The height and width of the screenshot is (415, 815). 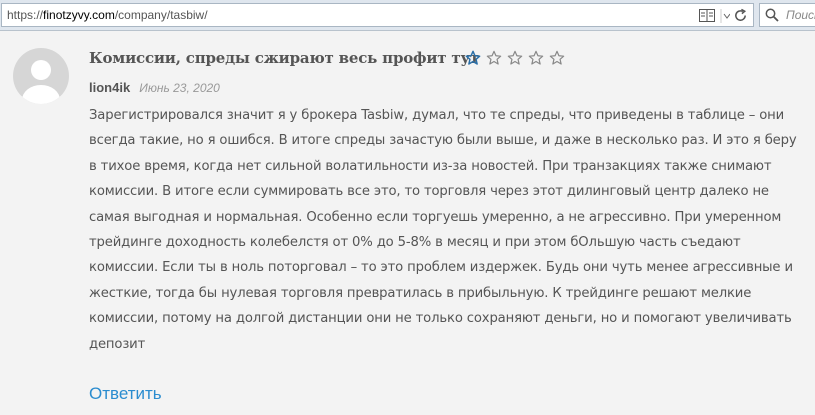 I want to click on search-icon, so click(x=772, y=15).